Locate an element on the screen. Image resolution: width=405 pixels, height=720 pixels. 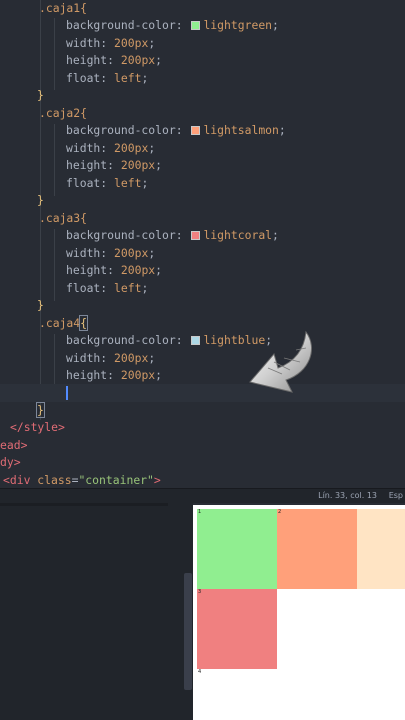
preview-box-caja3: 3 is located at coordinates (237, 629).